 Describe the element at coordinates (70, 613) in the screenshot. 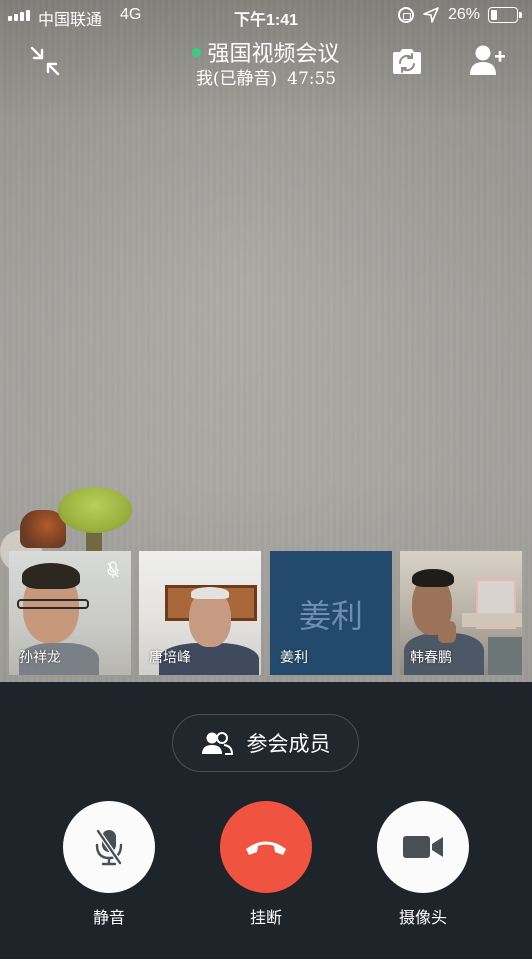

I see `participant-tile: 孙祥龙` at that location.